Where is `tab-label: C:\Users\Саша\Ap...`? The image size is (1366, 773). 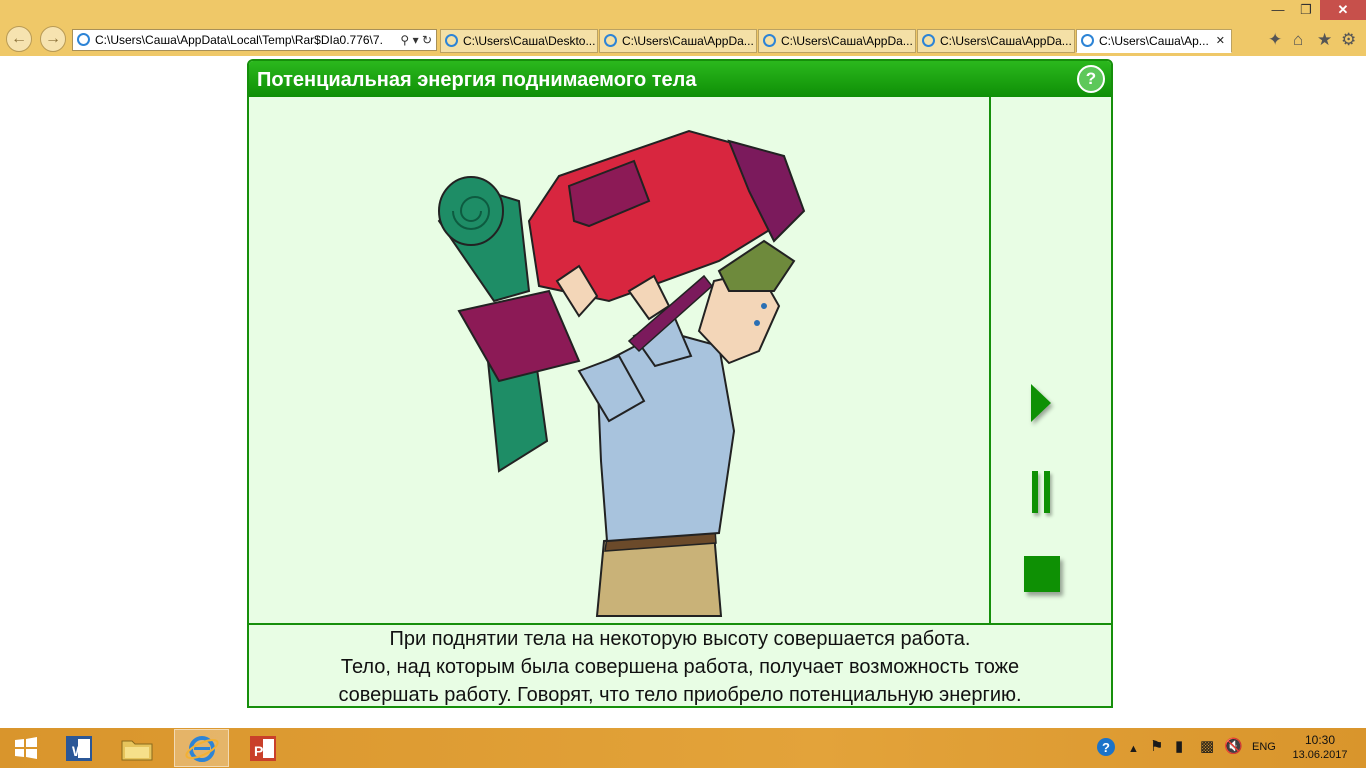 tab-label: C:\Users\Саша\Ap... is located at coordinates (1154, 41).